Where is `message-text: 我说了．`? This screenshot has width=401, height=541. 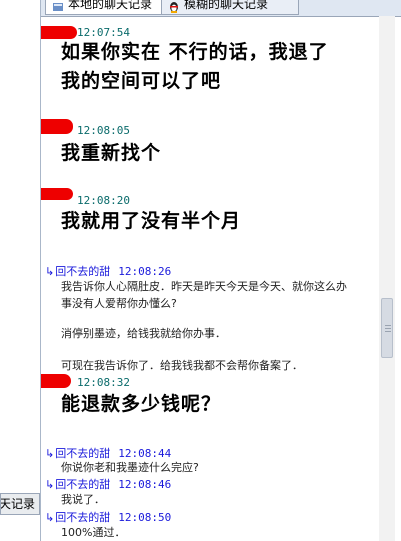 message-text: 我说了． is located at coordinates (83, 499).